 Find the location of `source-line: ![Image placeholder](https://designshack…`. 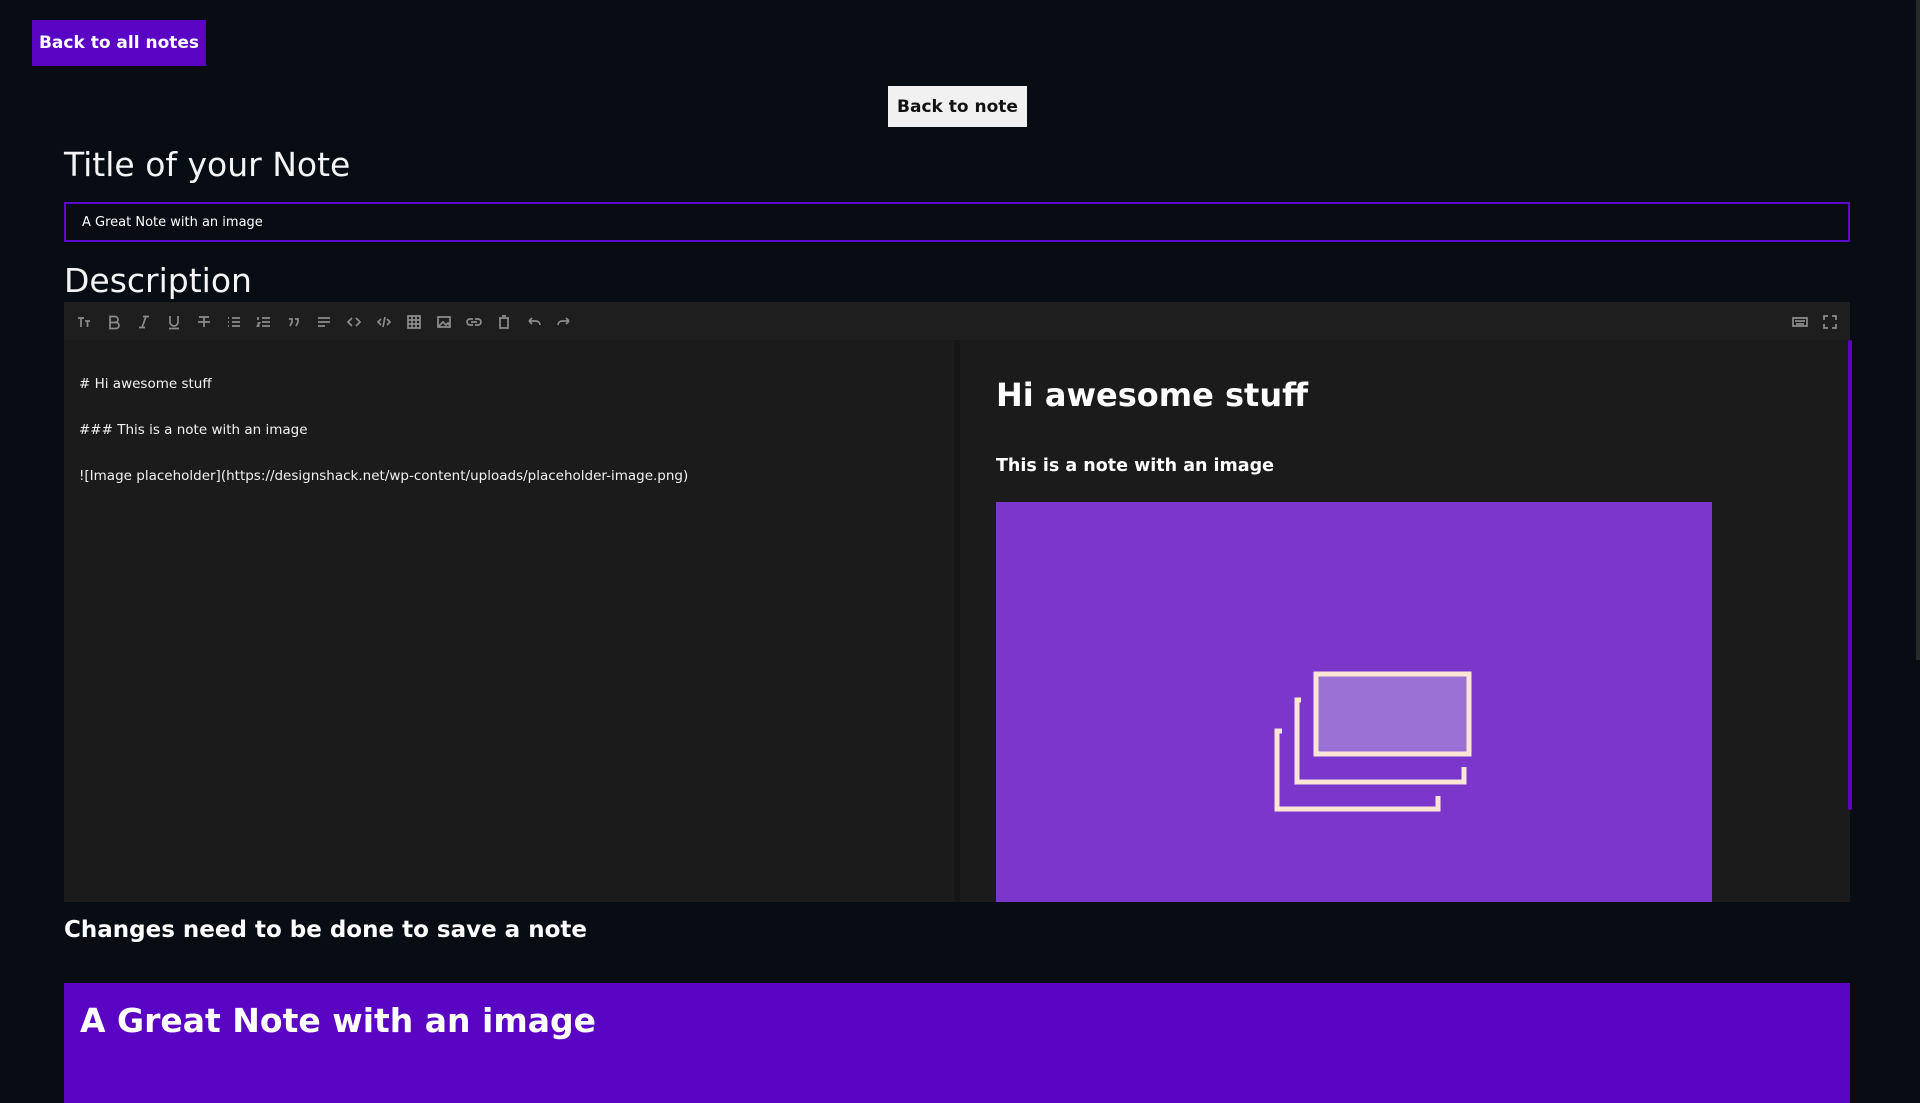

source-line: ![Image placeholder](https://designshack… is located at coordinates (384, 476).